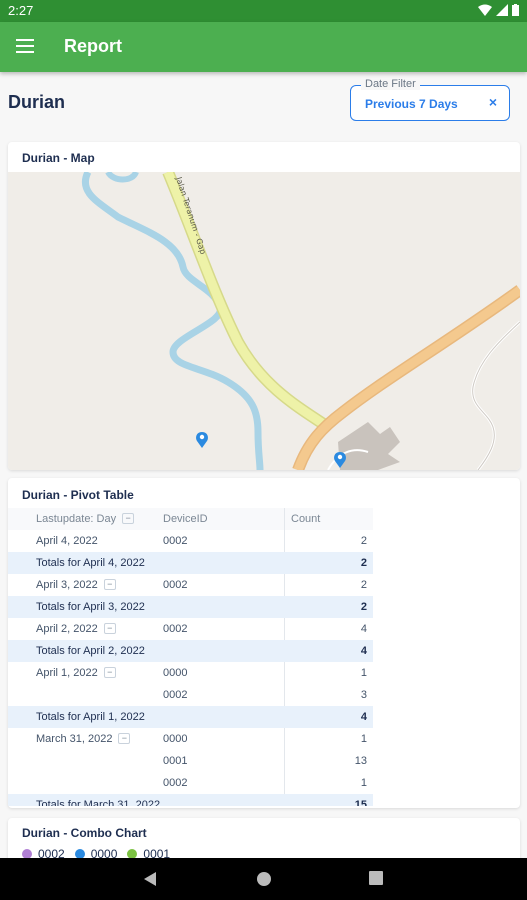 The width and height of the screenshot is (527, 900). Describe the element at coordinates (84, 833) in the screenshot. I see `combo-card-title: Durian - Combo Chart` at that location.